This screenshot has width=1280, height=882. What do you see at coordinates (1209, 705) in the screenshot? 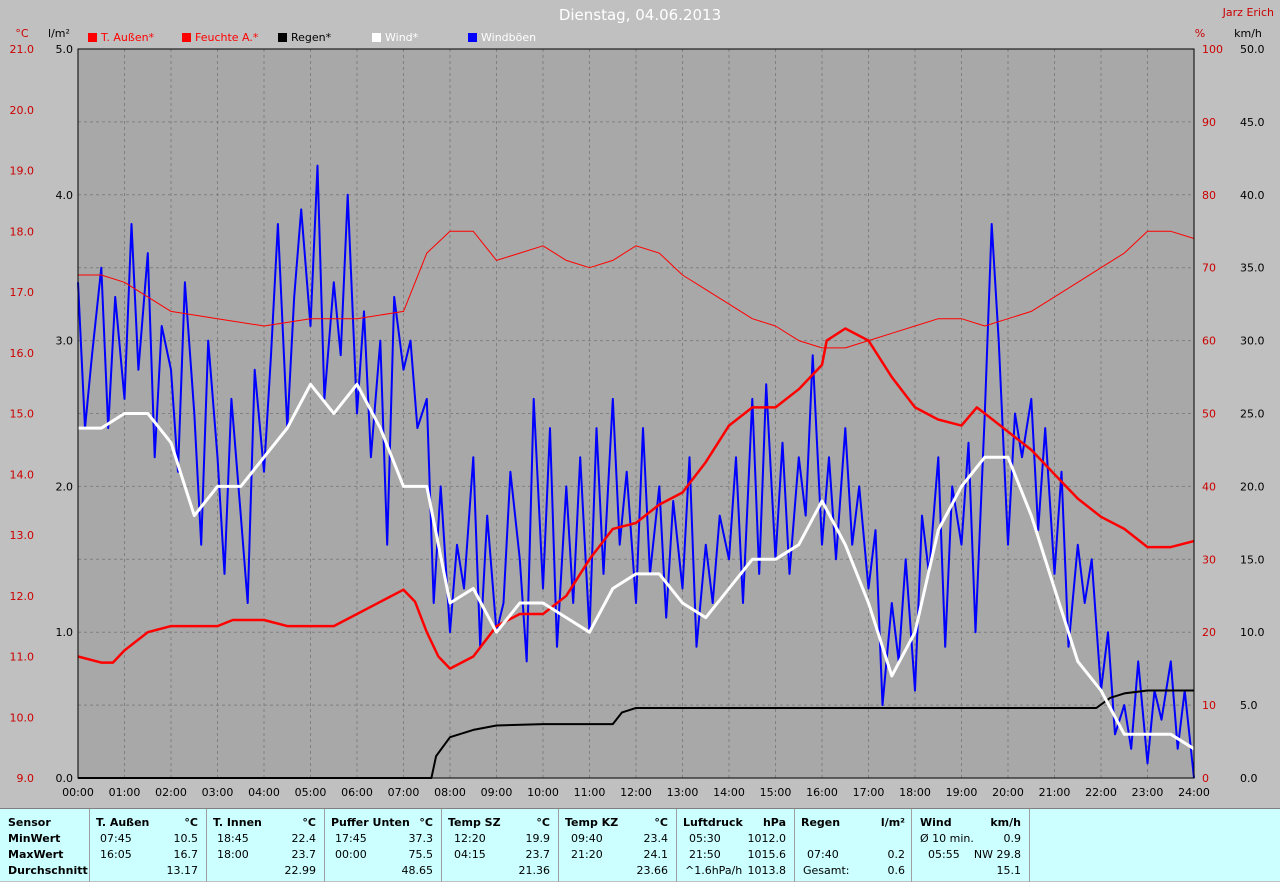
I see `humidity-tick-label: 10` at bounding box center [1209, 705].